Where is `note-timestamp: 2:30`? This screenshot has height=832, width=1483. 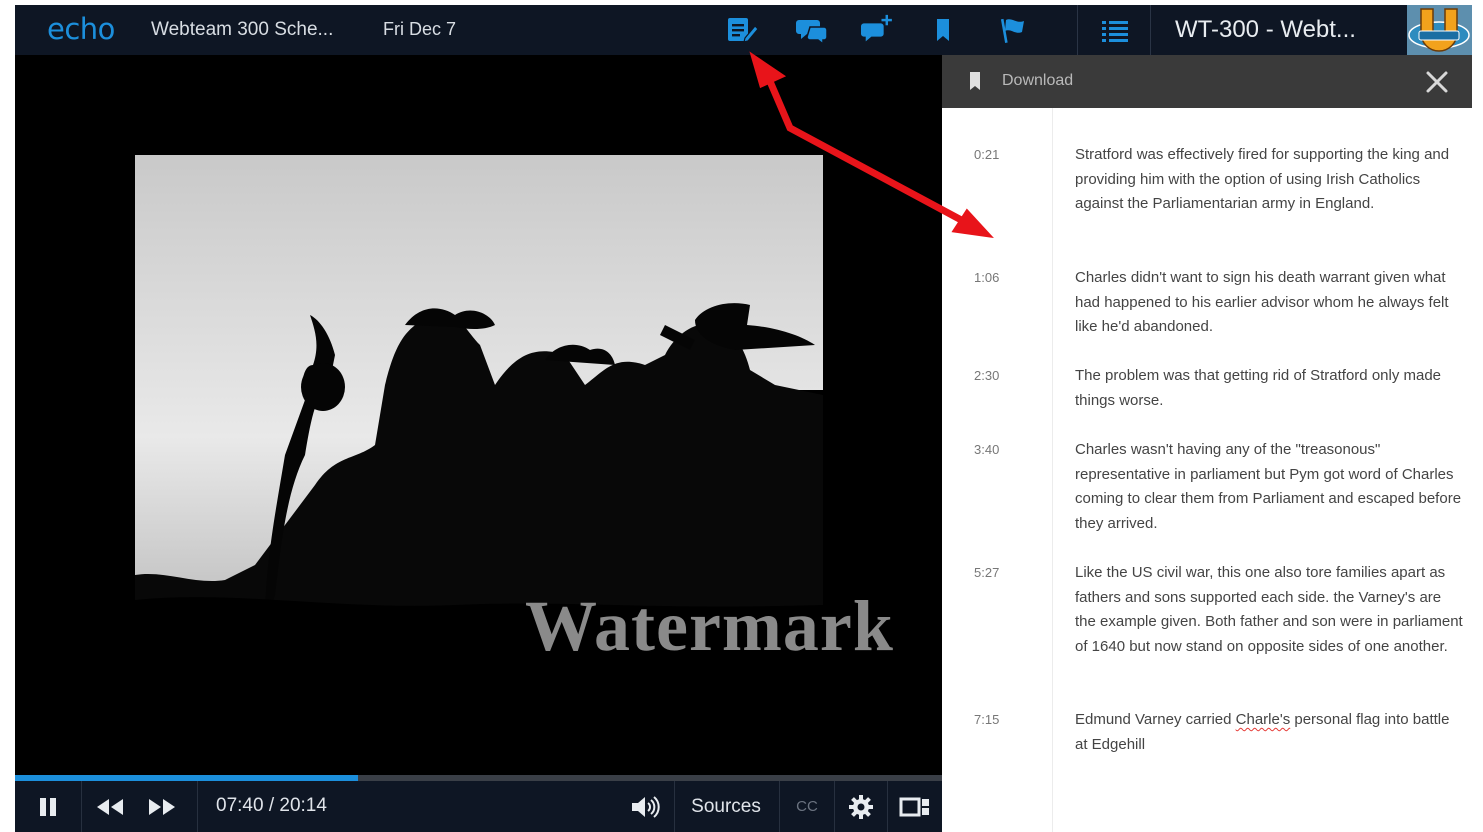
note-timestamp: 2:30 is located at coordinates (999, 375).